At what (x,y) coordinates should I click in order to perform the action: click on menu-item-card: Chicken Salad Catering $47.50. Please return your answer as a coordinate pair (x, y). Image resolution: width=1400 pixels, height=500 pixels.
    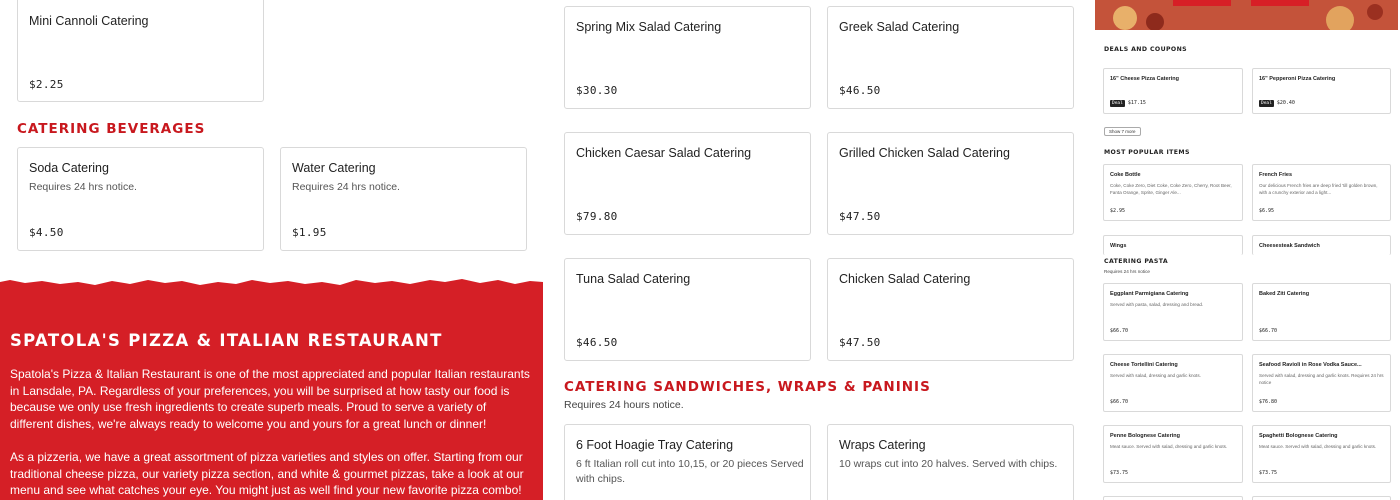
    Looking at the image, I should click on (950, 309).